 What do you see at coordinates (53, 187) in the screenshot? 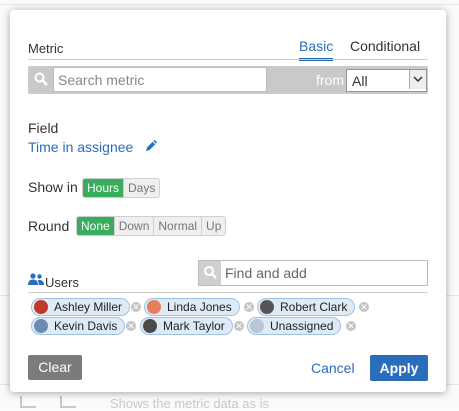
I see `show-in-label: Show in` at bounding box center [53, 187].